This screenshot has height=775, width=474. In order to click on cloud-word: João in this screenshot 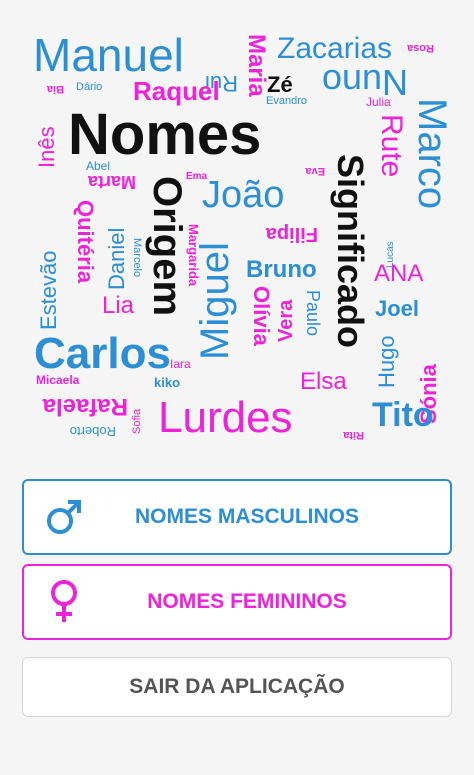, I will do `click(243, 195)`.